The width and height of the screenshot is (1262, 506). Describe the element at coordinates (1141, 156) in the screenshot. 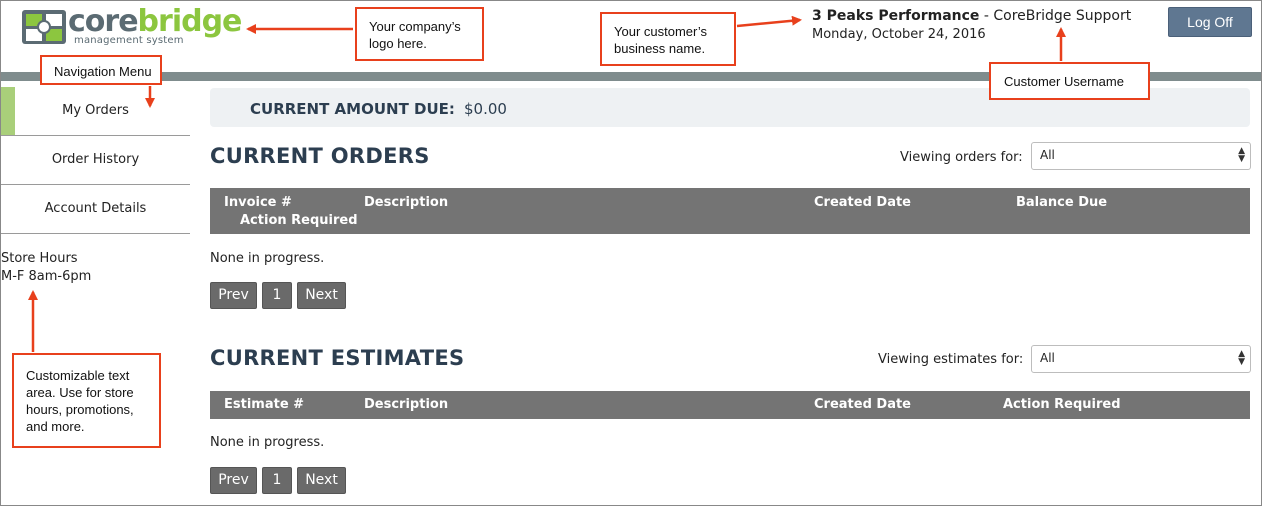

I see `orders-filter-select: All ▲ ▼` at that location.